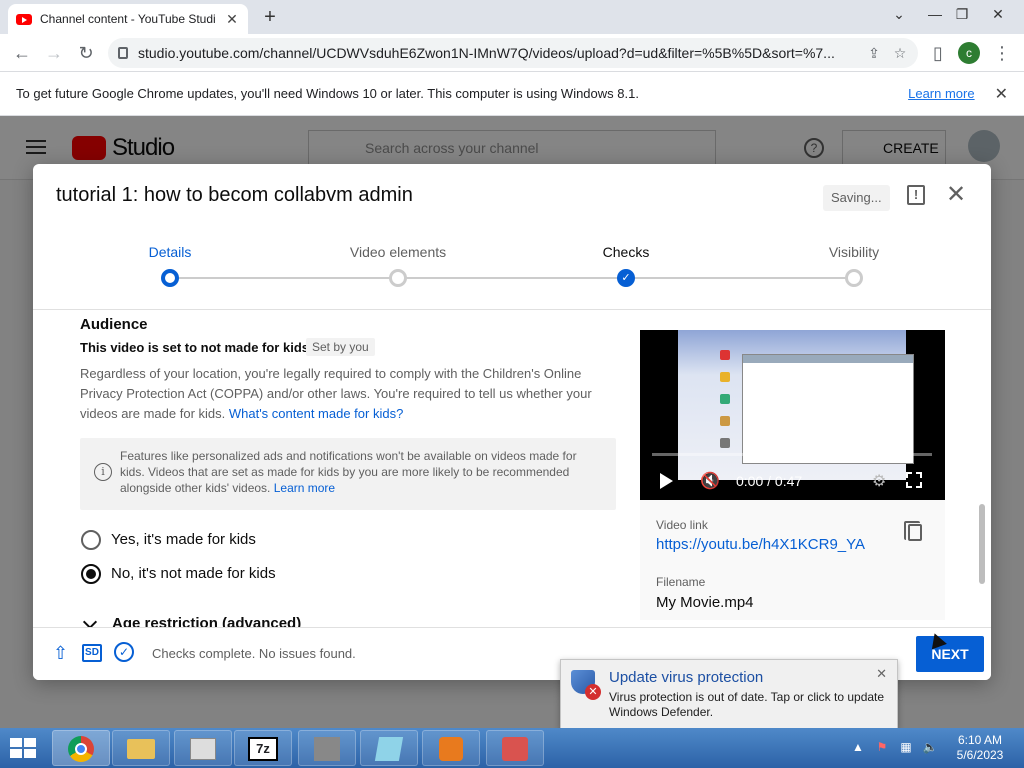 This screenshot has height=768, width=1024. Describe the element at coordinates (938, 53) in the screenshot. I see `side-panel-icon: ▯` at that location.